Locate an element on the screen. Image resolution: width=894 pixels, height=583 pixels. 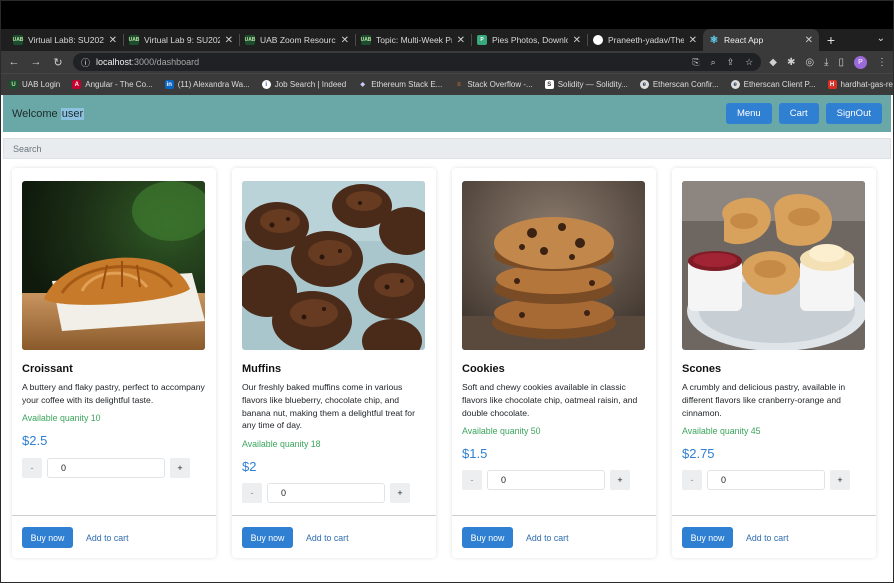
zoom-icon: ⌕ is located at coordinates (713, 62).